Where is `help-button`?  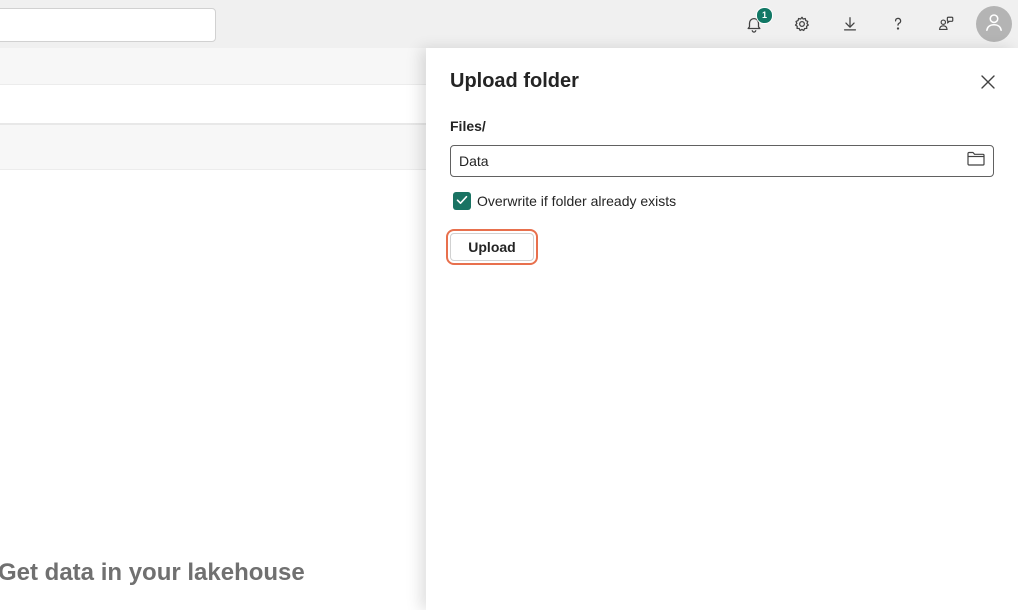
help-button is located at coordinates (898, 24).